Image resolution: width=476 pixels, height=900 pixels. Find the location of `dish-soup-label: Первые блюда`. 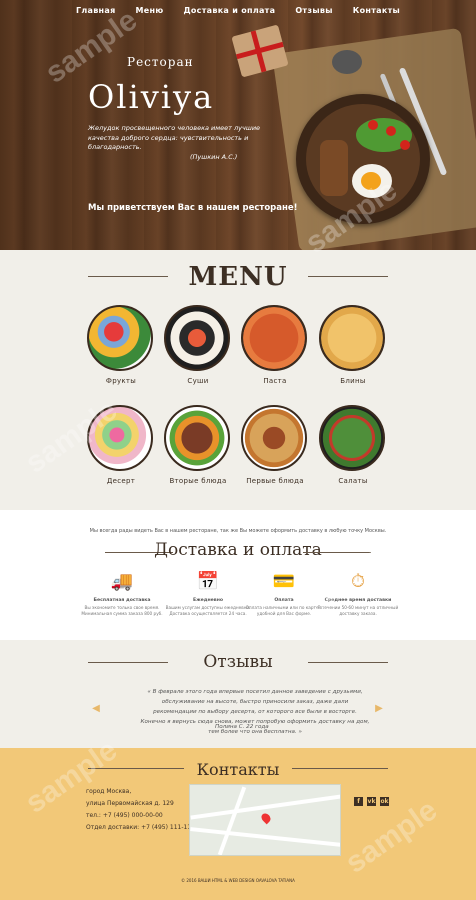

dish-soup-label: Первые блюда is located at coordinates (275, 481).